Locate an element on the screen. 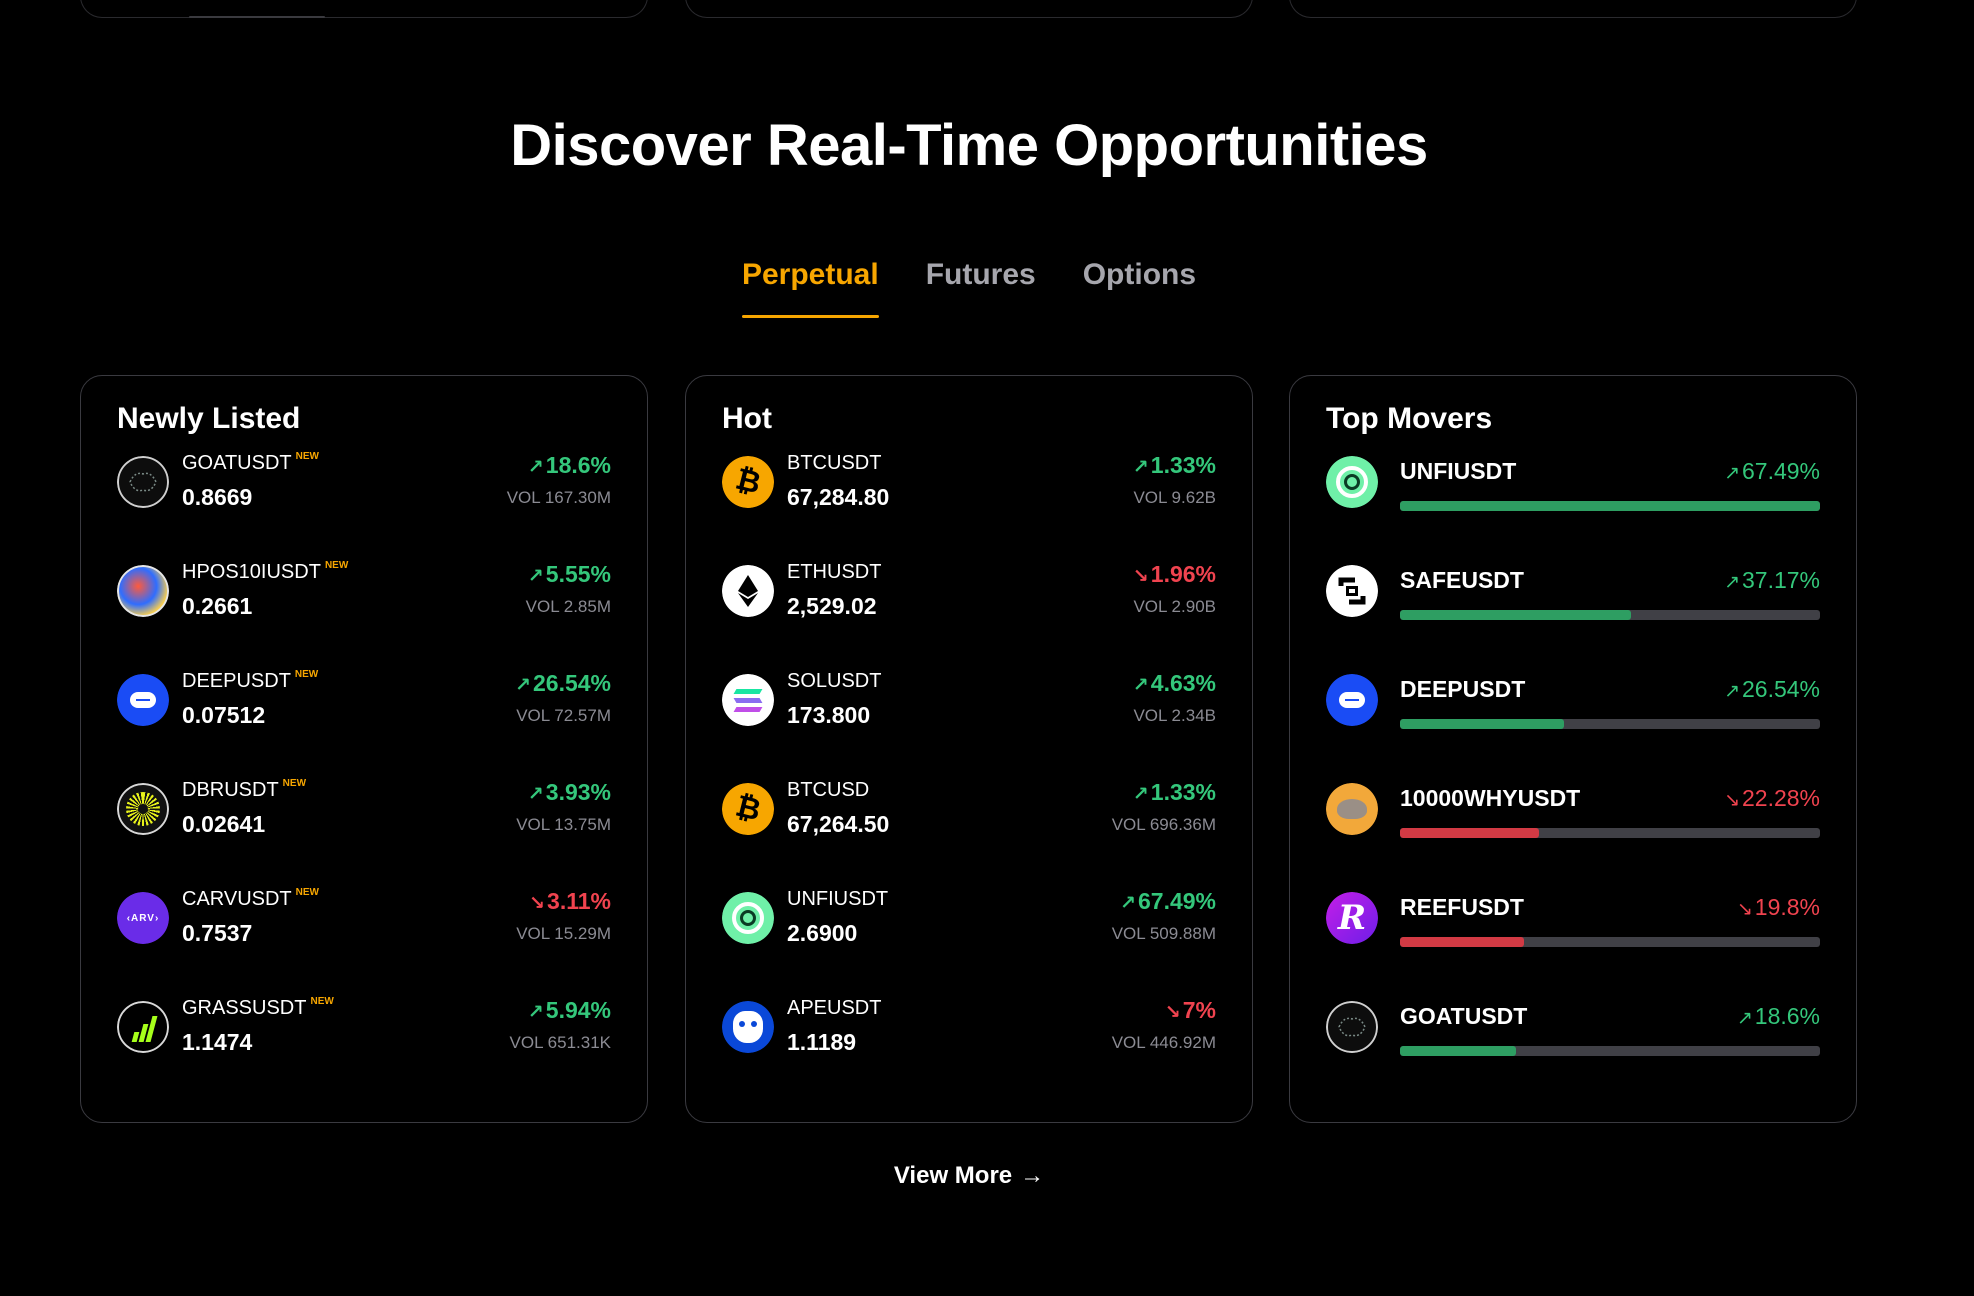 The image size is (1974, 1296). change-percent: ↘19.8% is located at coordinates (1778, 907).